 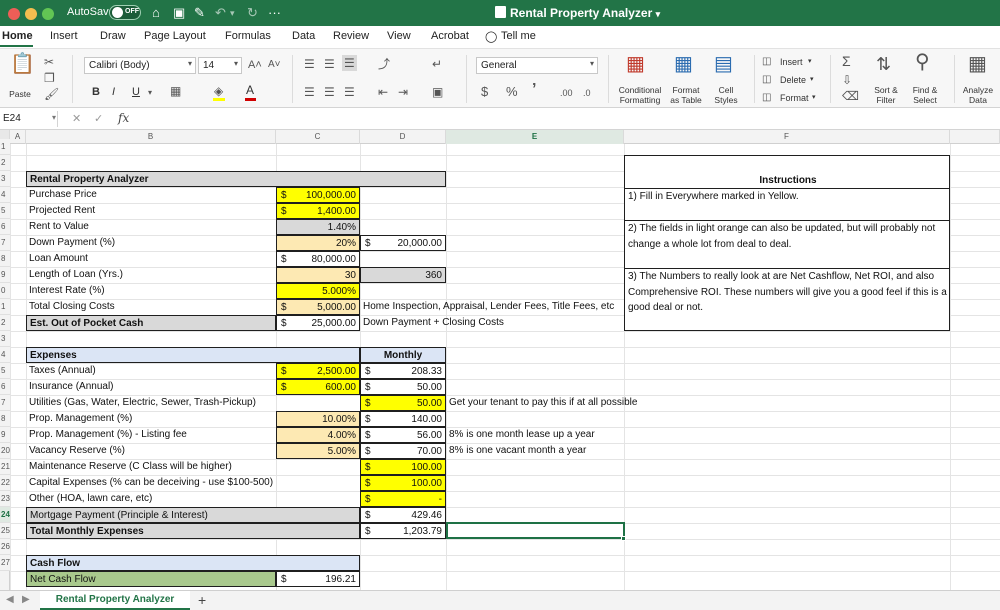 What do you see at coordinates (623, 538) in the screenshot?
I see `fill-handle` at bounding box center [623, 538].